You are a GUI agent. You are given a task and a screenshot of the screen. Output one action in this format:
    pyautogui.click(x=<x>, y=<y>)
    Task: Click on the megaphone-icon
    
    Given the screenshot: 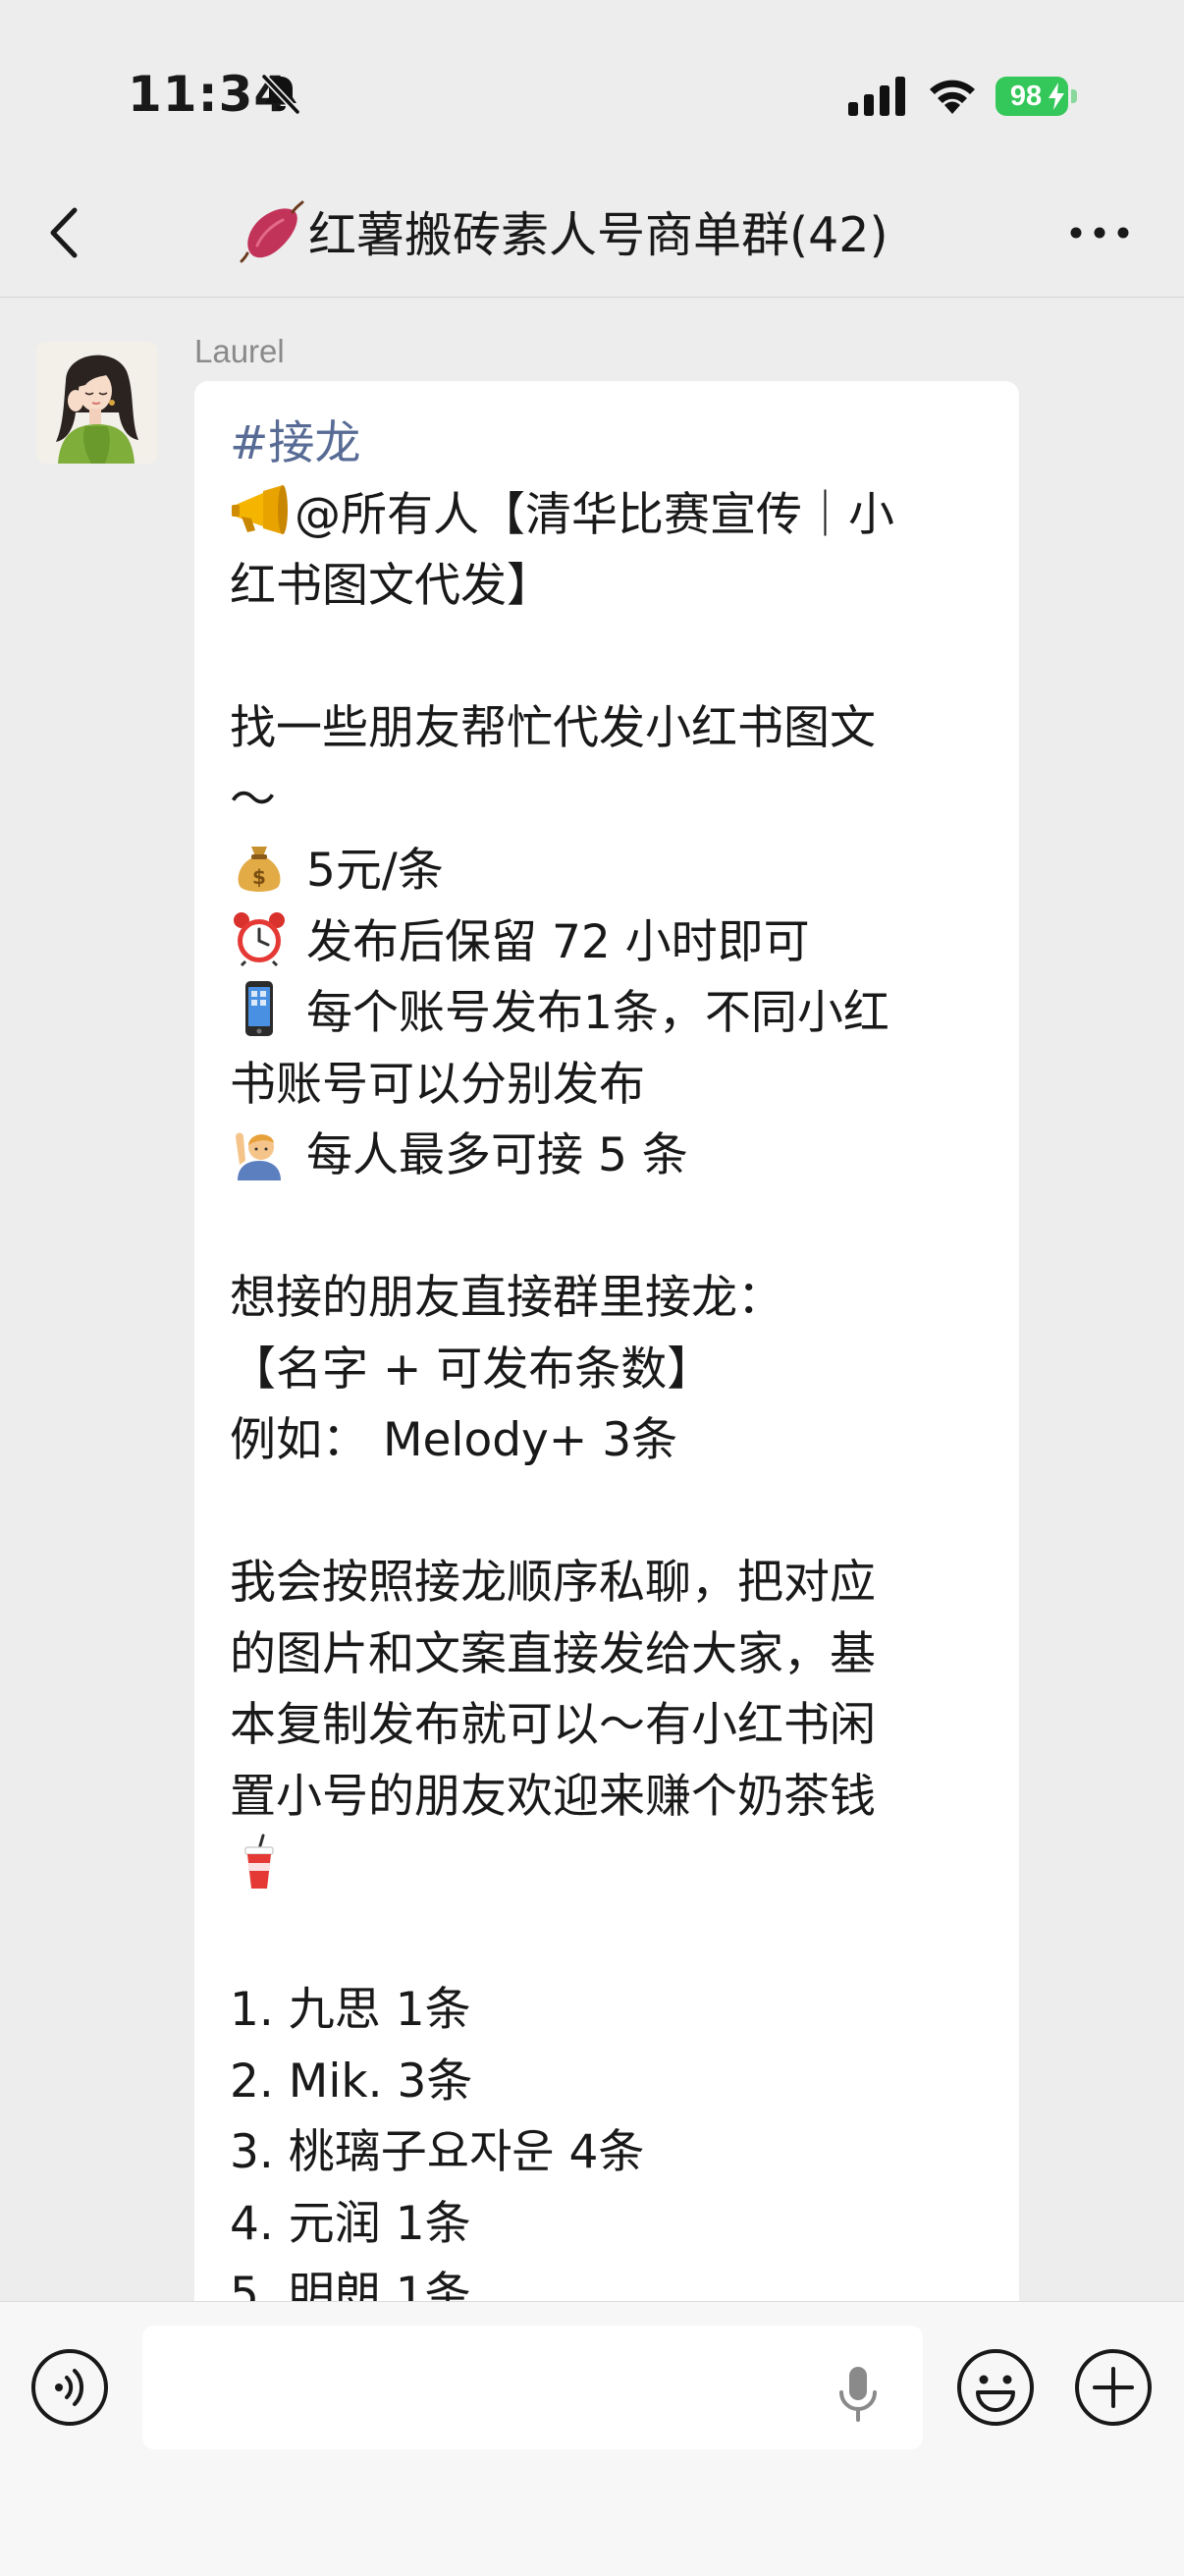 What is the action you would take?
    pyautogui.click(x=260, y=509)
    